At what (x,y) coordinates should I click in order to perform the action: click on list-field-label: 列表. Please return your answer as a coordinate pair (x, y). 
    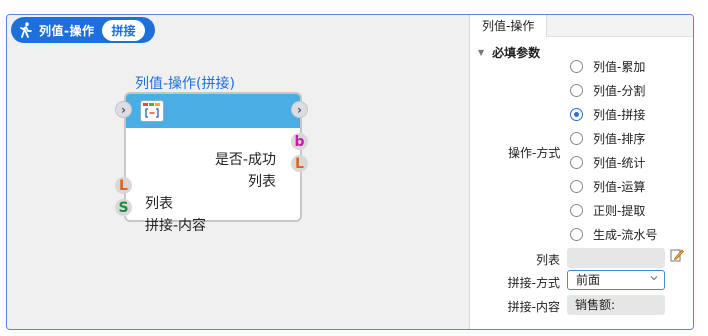
    Looking at the image, I should click on (547, 260).